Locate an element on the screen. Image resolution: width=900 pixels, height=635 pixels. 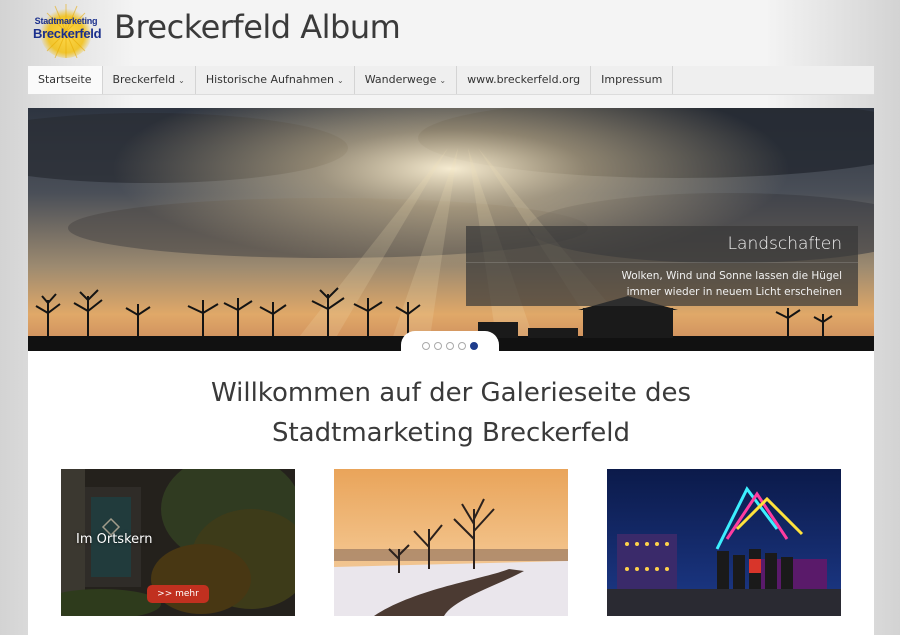
caption-text-line: Wolken, Wind und Sonne lassen die Hügel is located at coordinates (731, 276).